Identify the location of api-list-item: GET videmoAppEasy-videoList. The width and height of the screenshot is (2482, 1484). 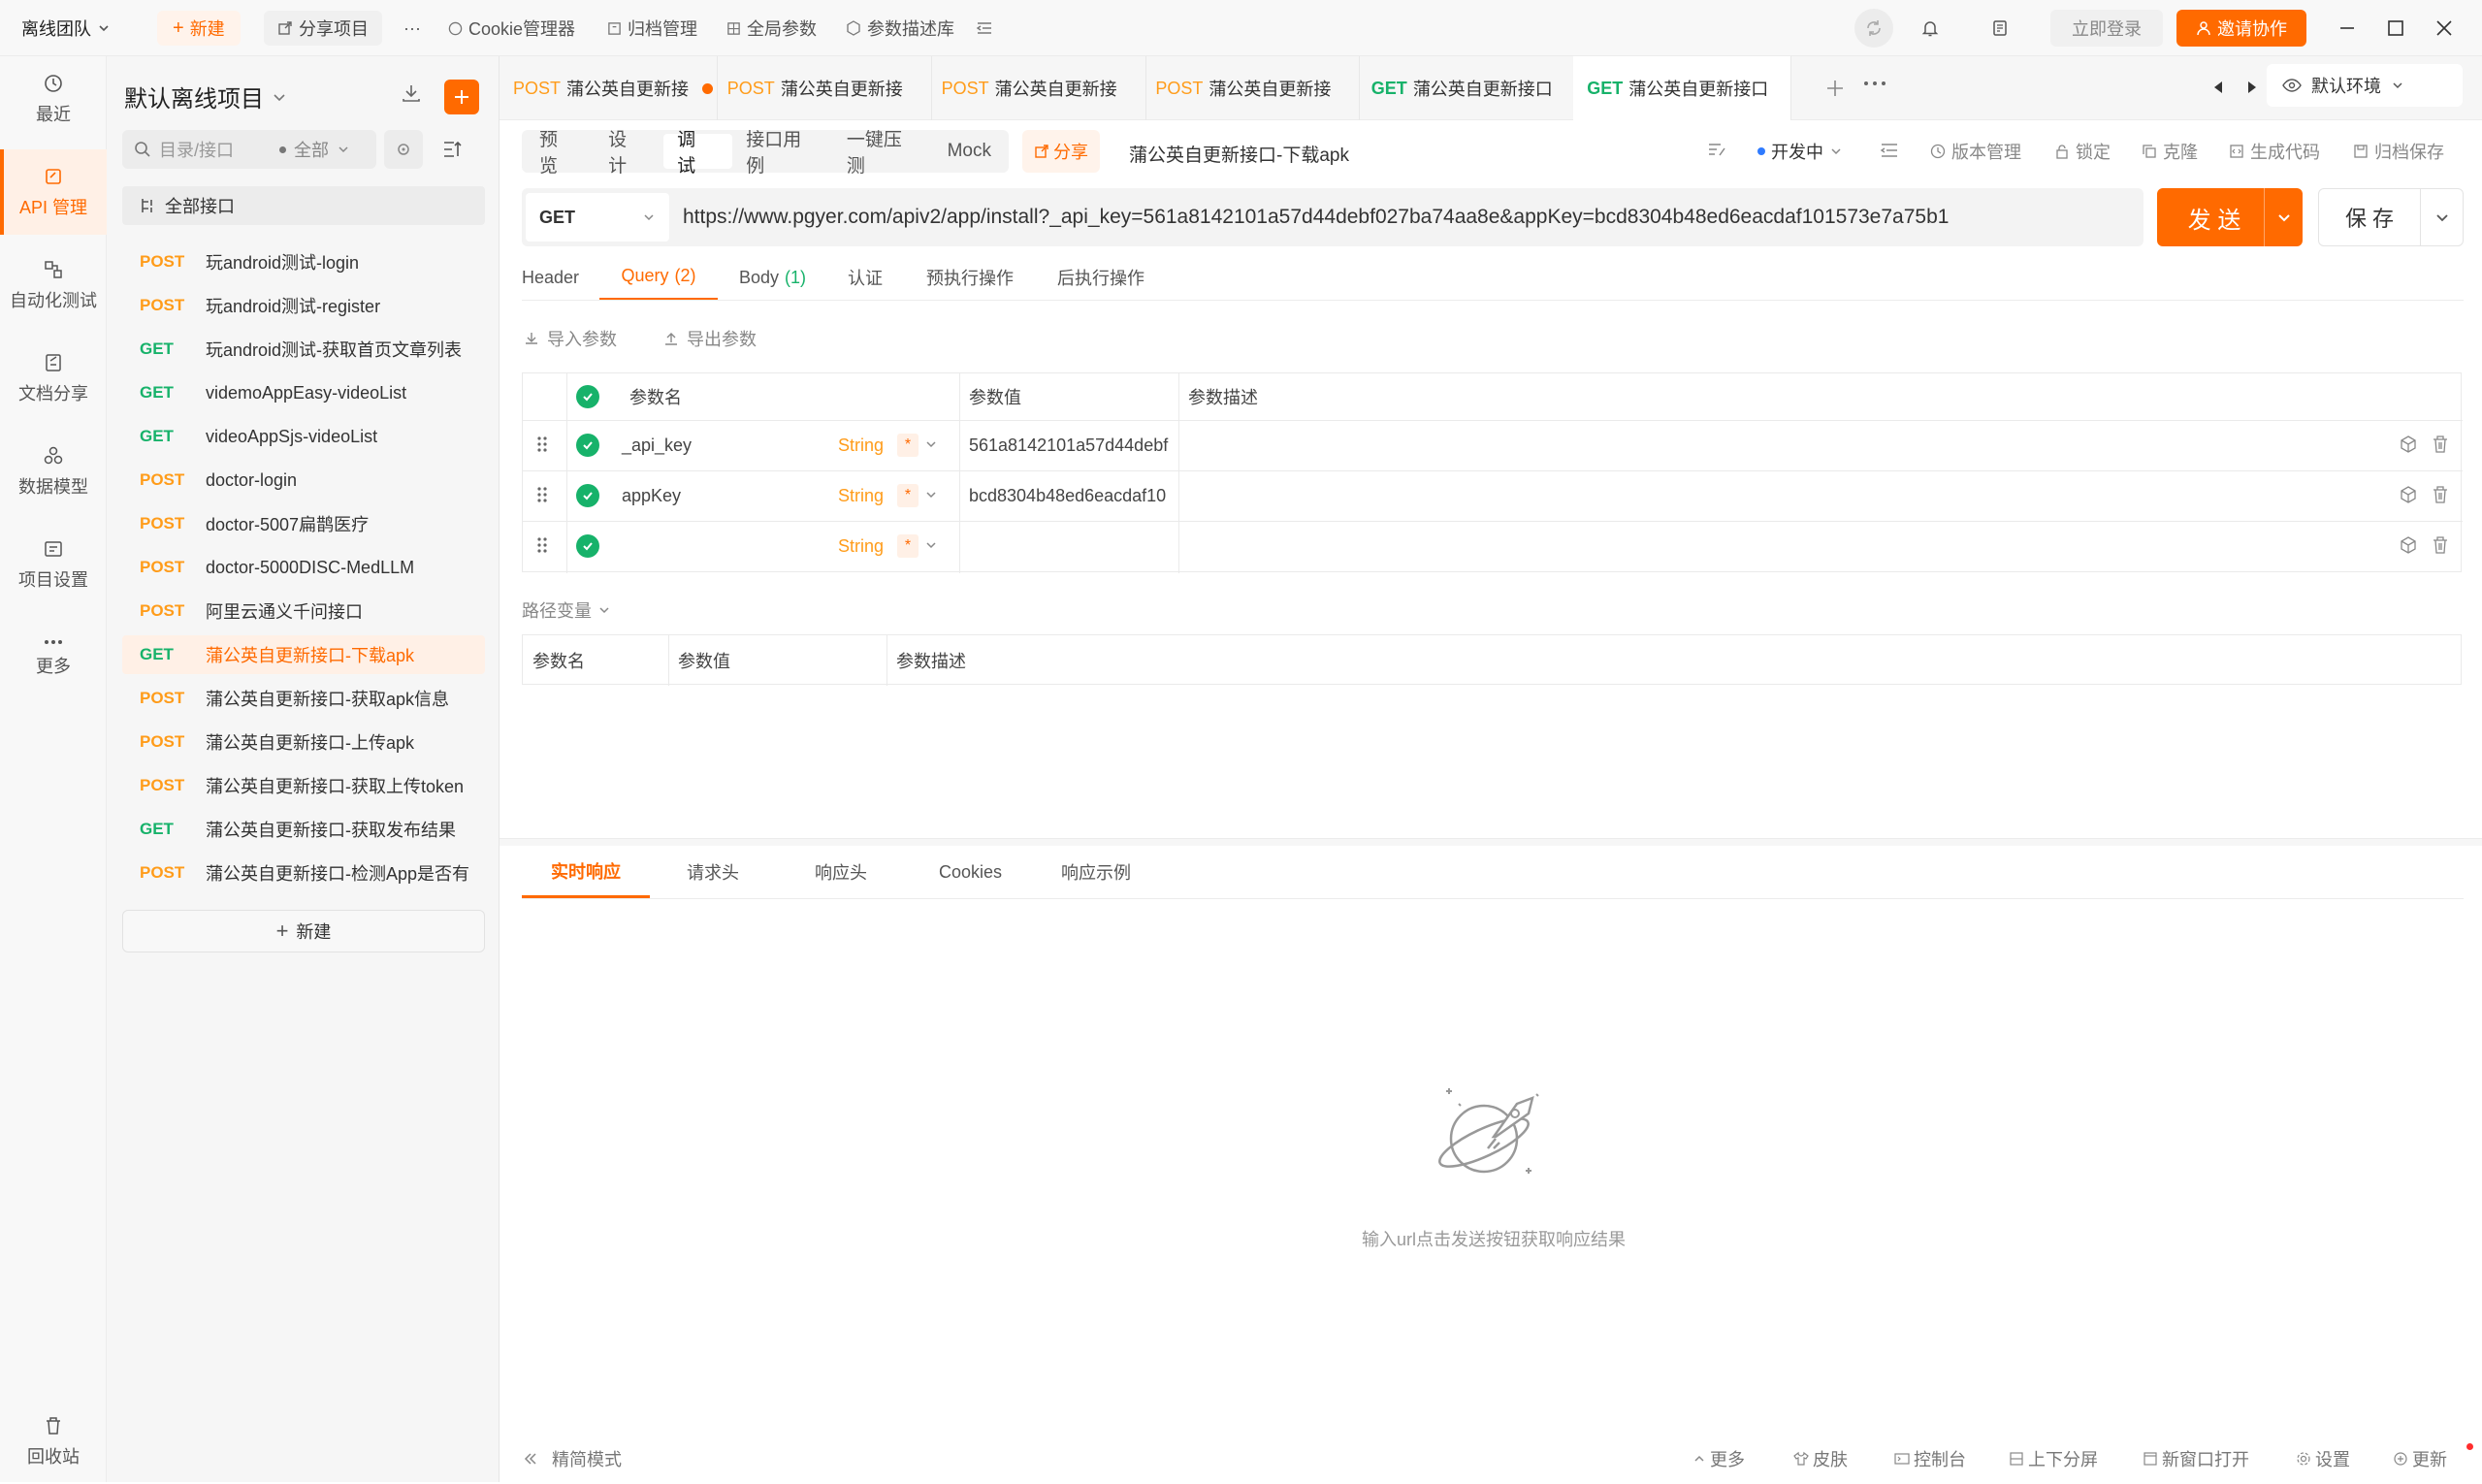
(303, 392).